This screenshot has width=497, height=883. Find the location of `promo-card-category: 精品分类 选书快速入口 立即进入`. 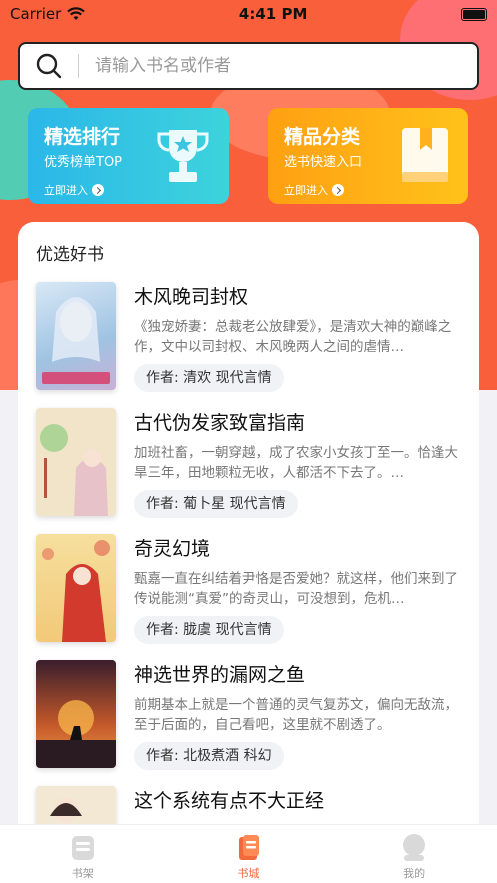

promo-card-category: 精品分类 选书快速入口 立即进入 is located at coordinates (368, 156).